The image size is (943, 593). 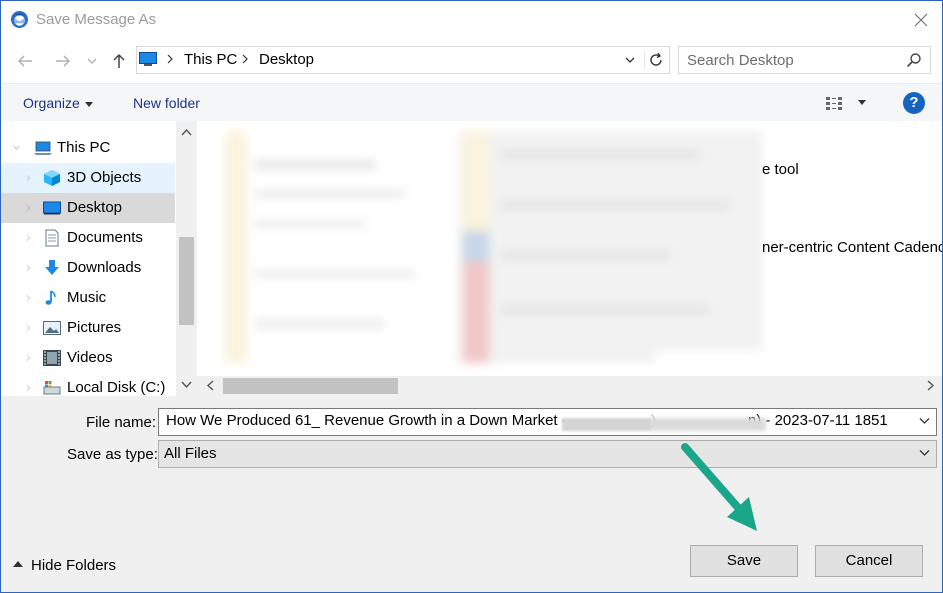 What do you see at coordinates (52, 208) in the screenshot?
I see `desktop-icon` at bounding box center [52, 208].